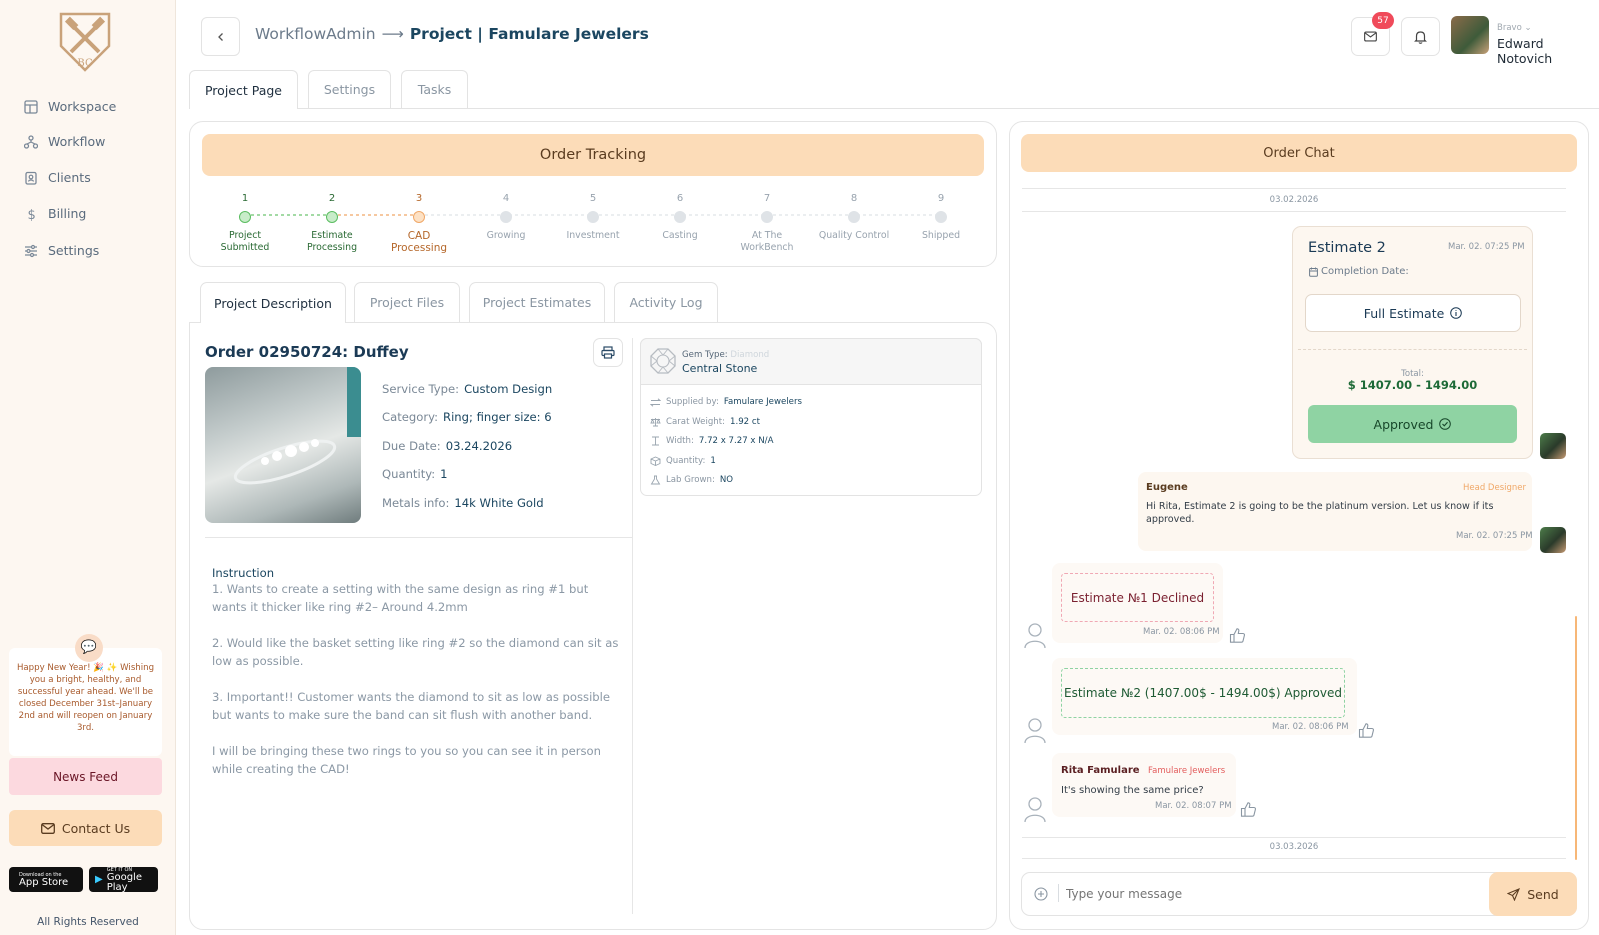  I want to click on breadcrumb-root: WorkflowAdmin, so click(315, 34).